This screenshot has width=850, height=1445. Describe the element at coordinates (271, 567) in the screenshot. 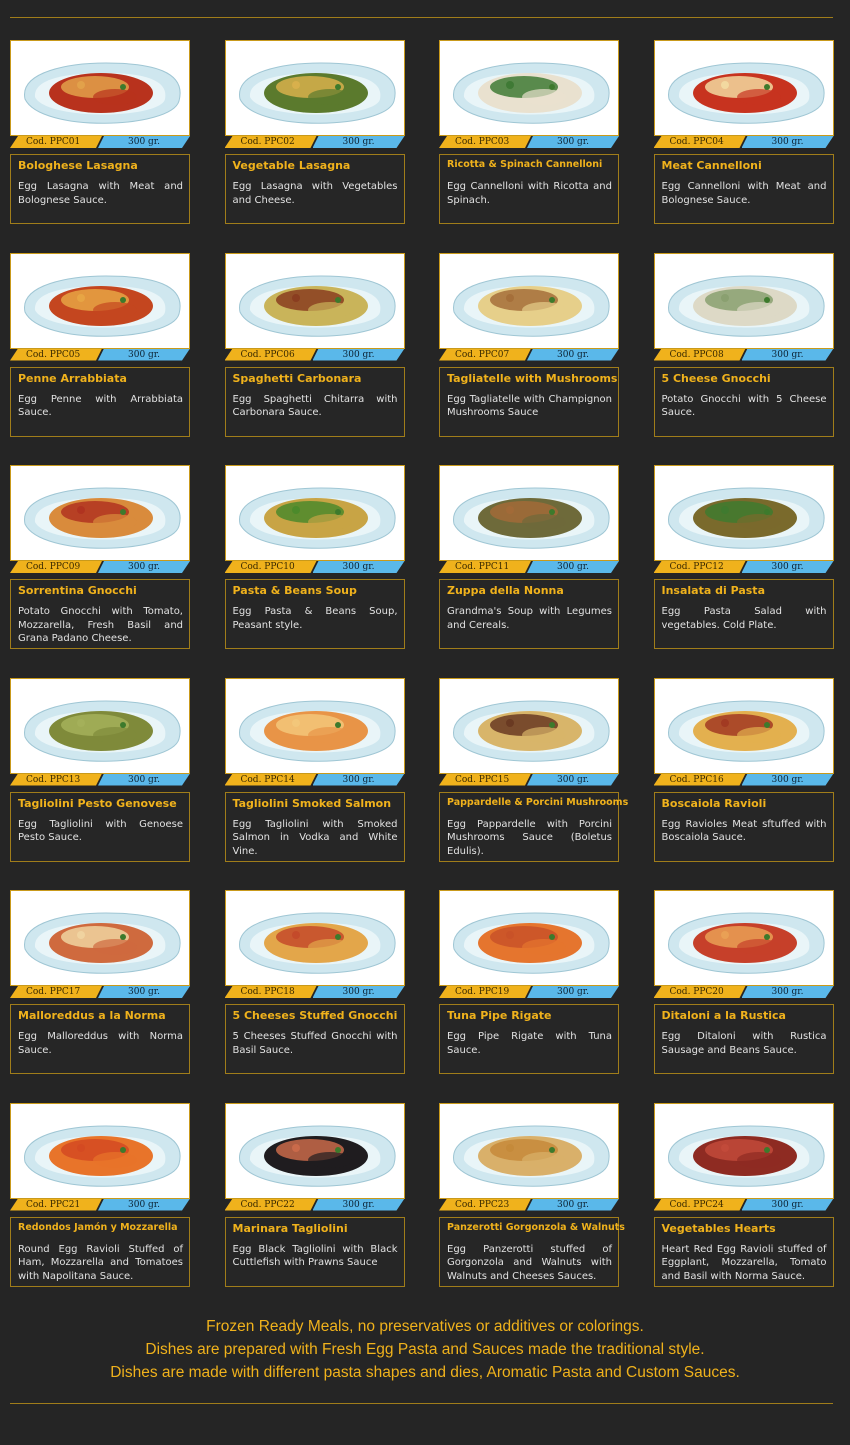

I see `product-code: Cod. PPC10` at that location.